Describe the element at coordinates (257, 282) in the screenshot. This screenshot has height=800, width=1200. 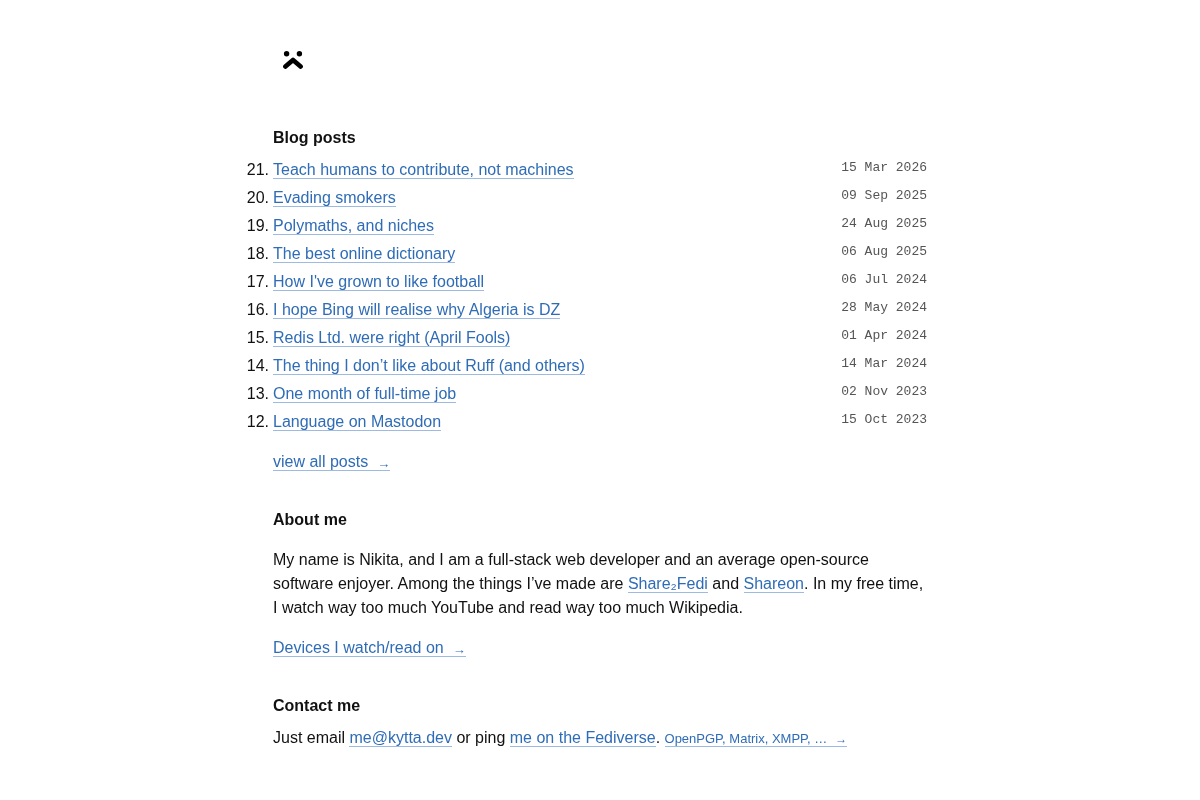
I see `list-number: 17.` at that location.